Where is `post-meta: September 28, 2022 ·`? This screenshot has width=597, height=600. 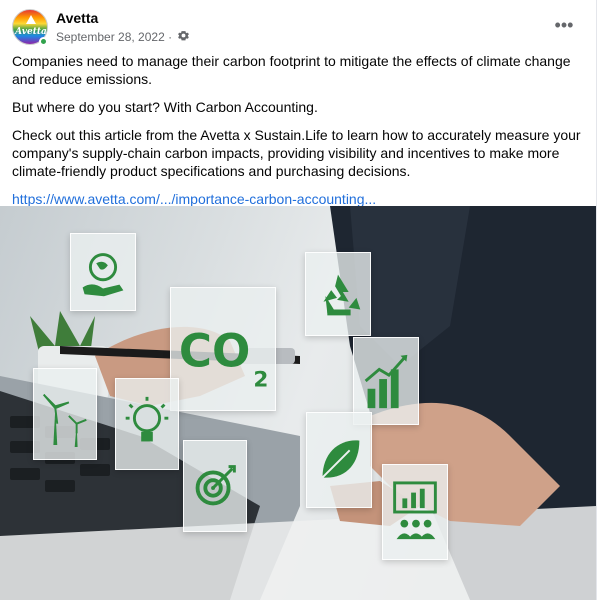 post-meta: September 28, 2022 · is located at coordinates (123, 36).